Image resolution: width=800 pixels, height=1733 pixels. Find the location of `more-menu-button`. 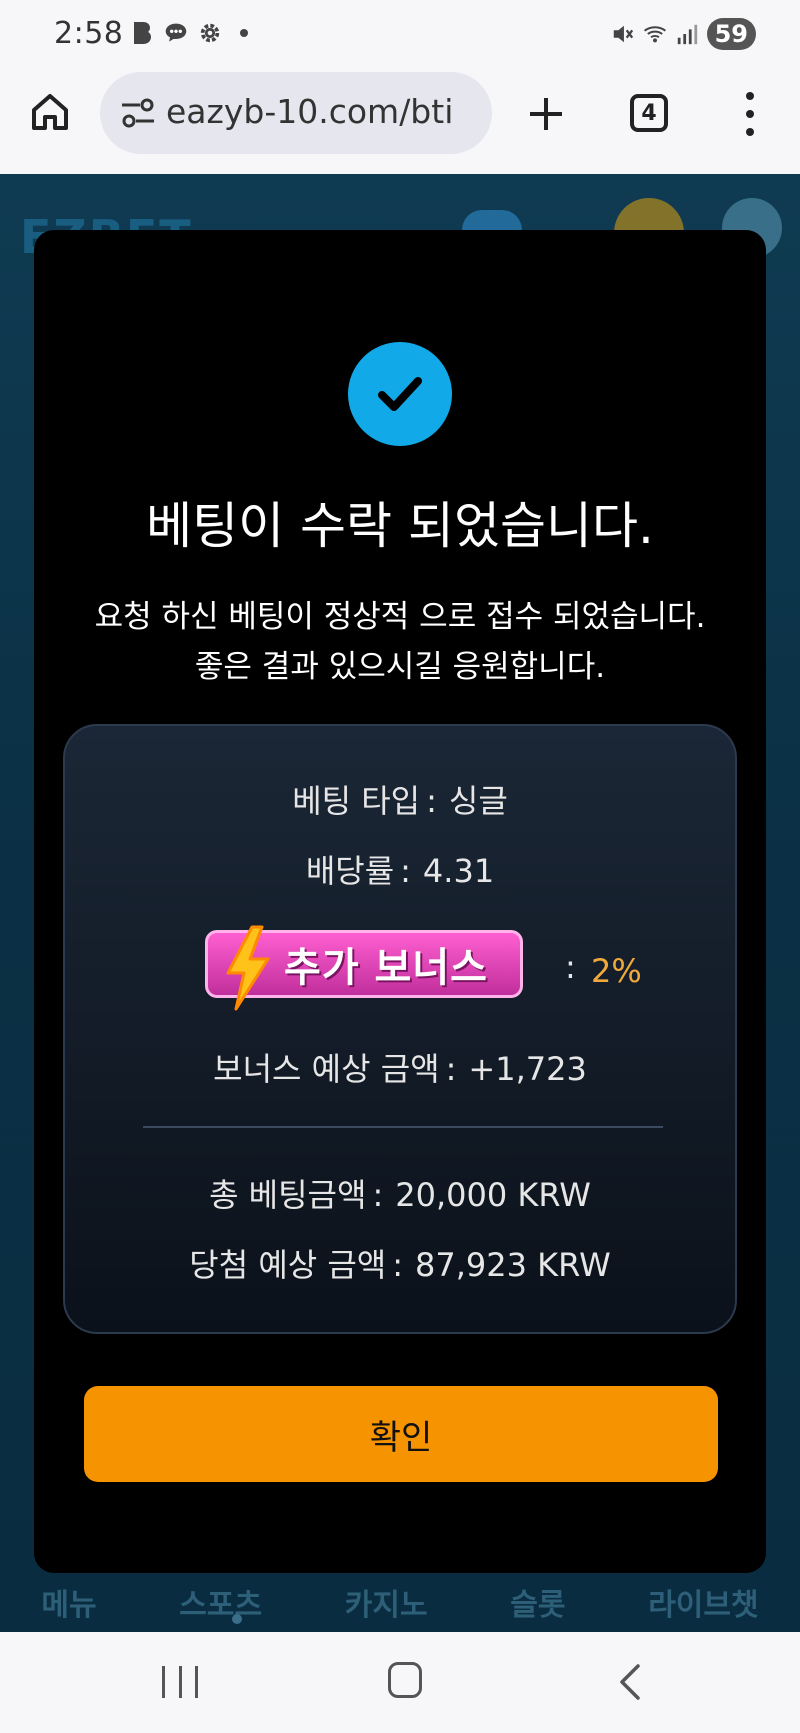

more-menu-button is located at coordinates (750, 114).